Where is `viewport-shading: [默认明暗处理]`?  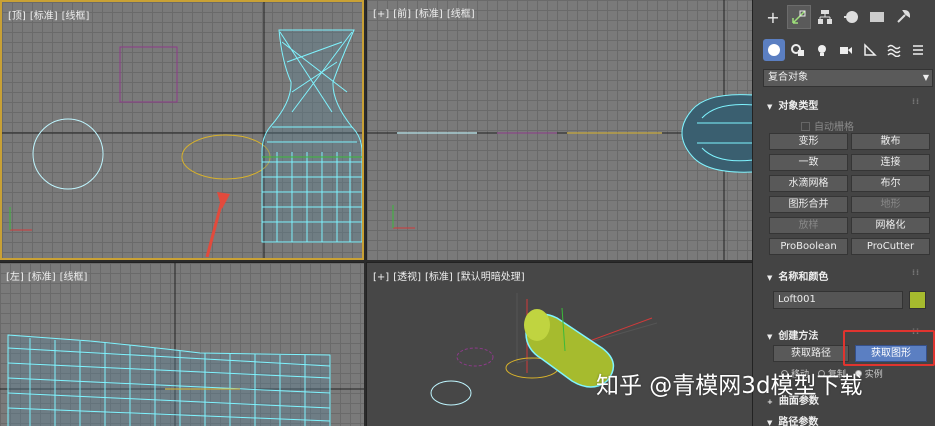 viewport-shading: [默认明暗处理] is located at coordinates (491, 277).